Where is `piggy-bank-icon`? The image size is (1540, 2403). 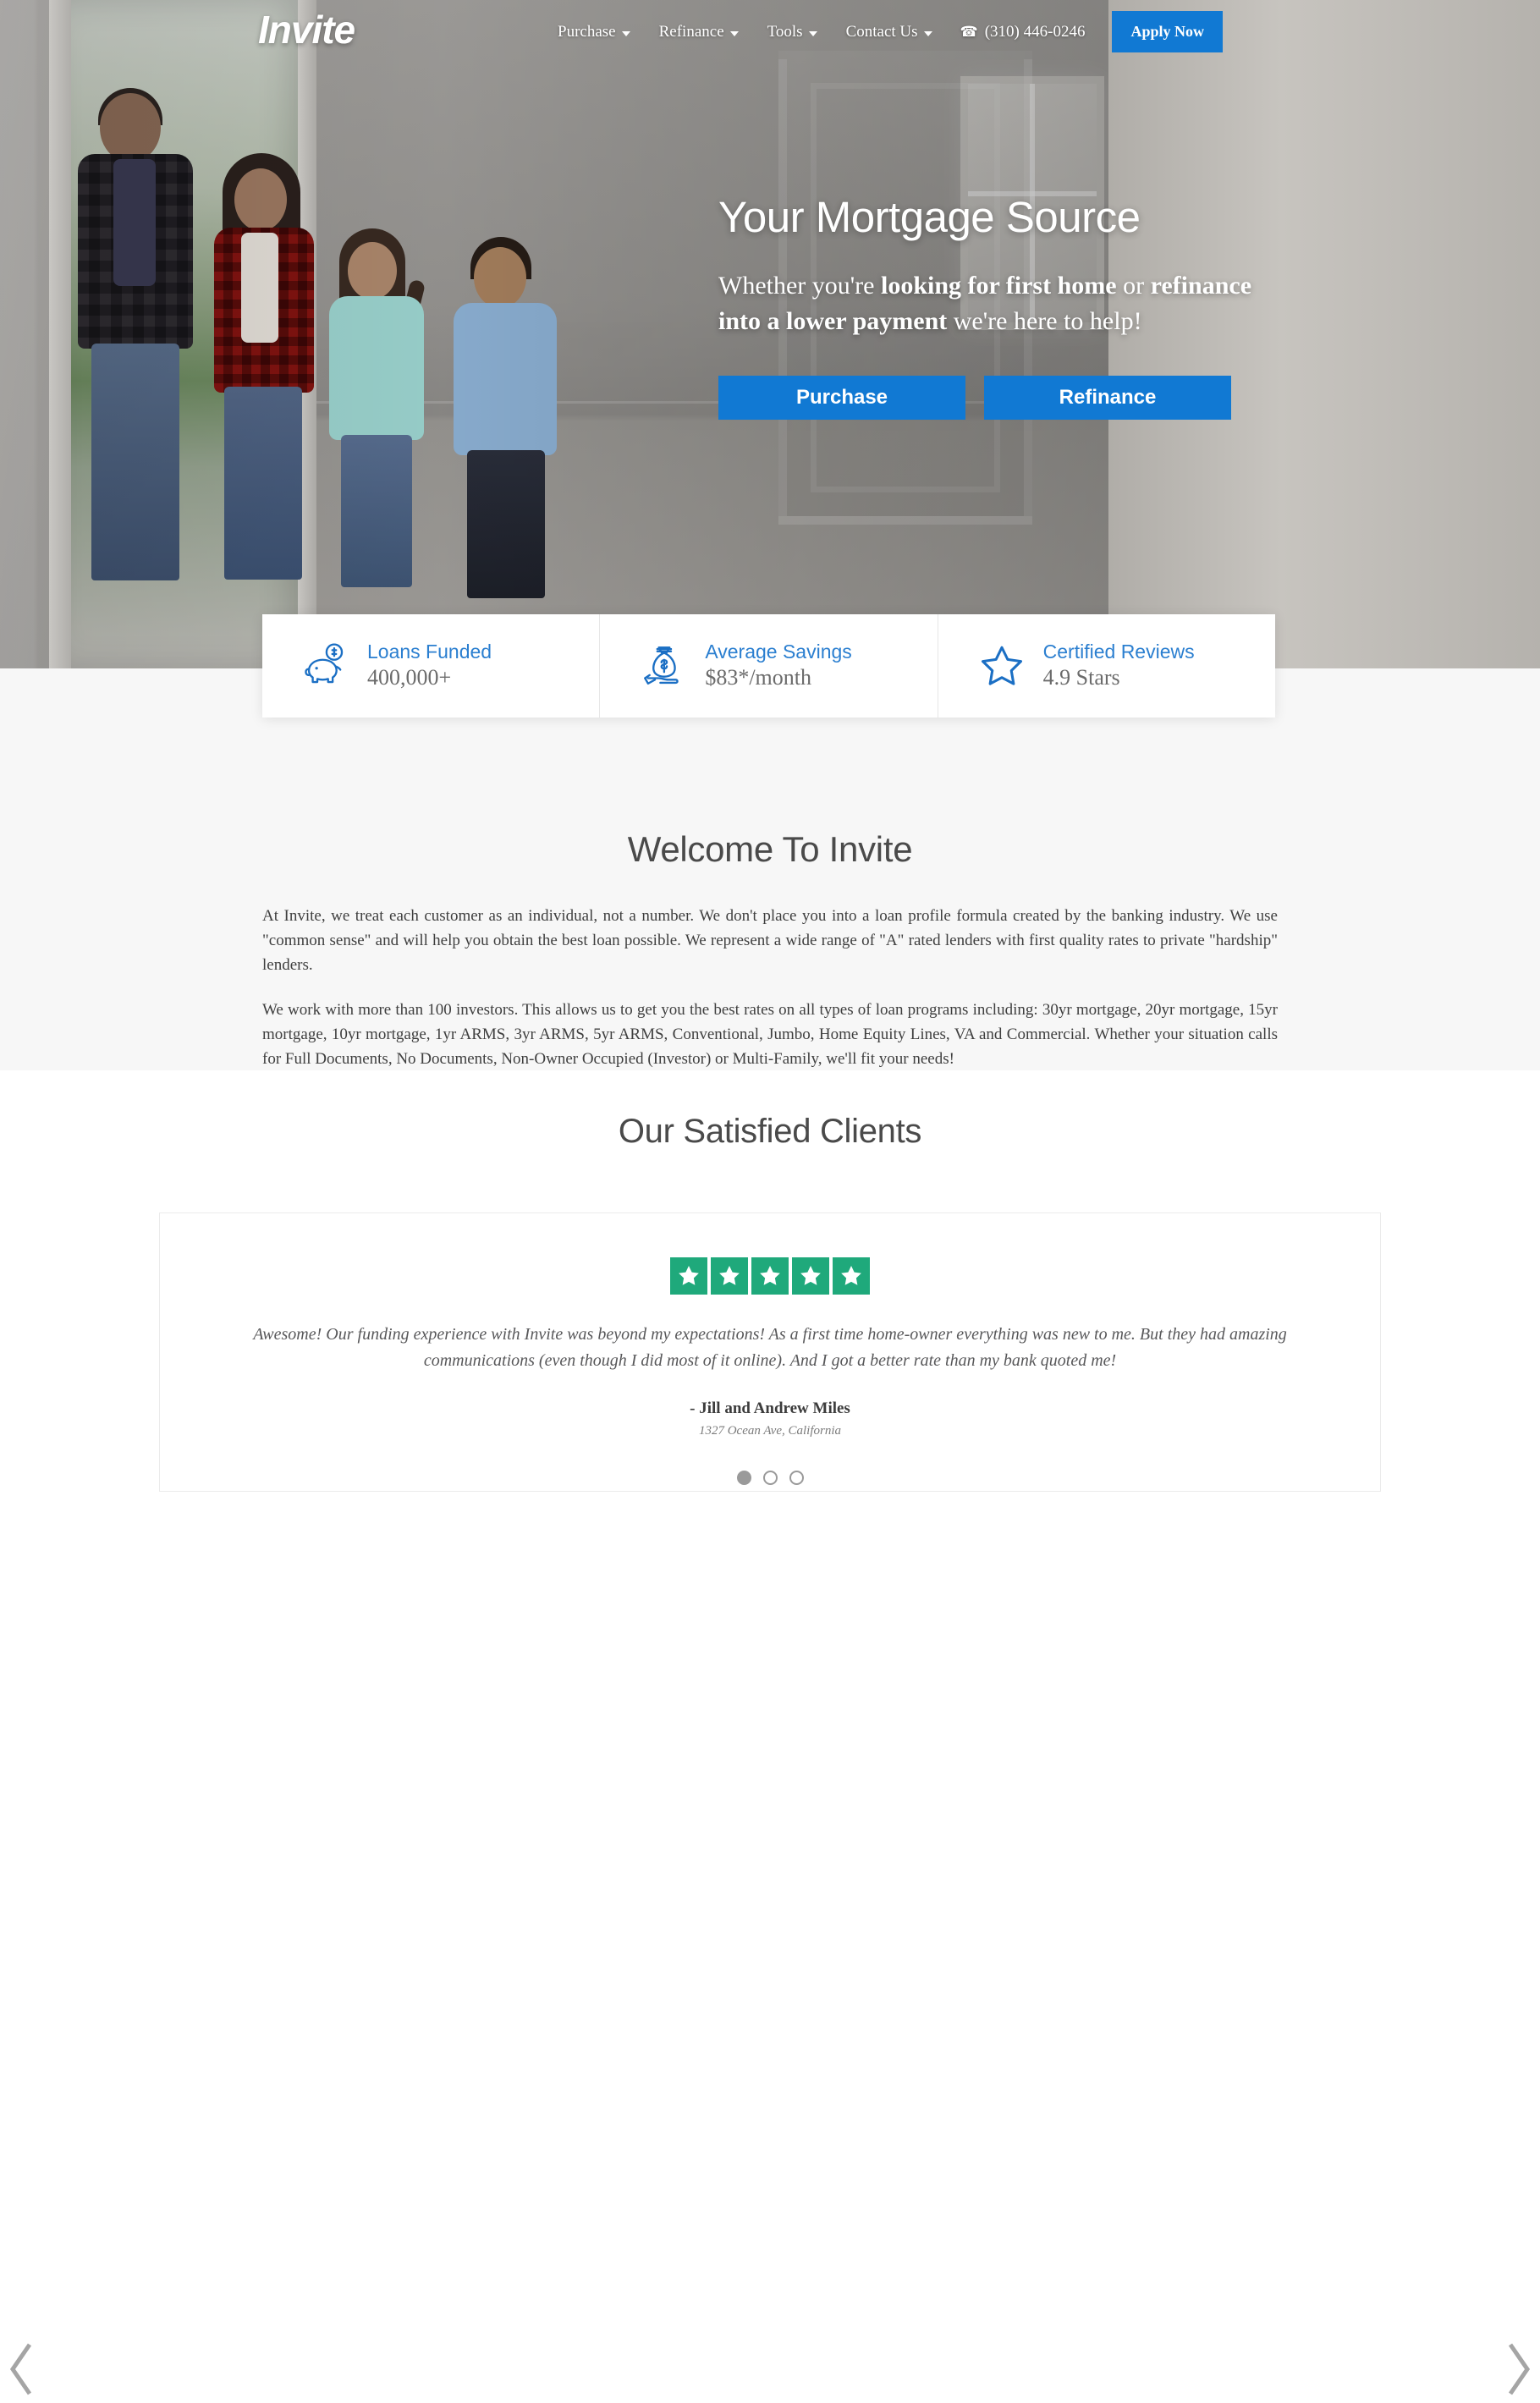 piggy-bank-icon is located at coordinates (325, 665).